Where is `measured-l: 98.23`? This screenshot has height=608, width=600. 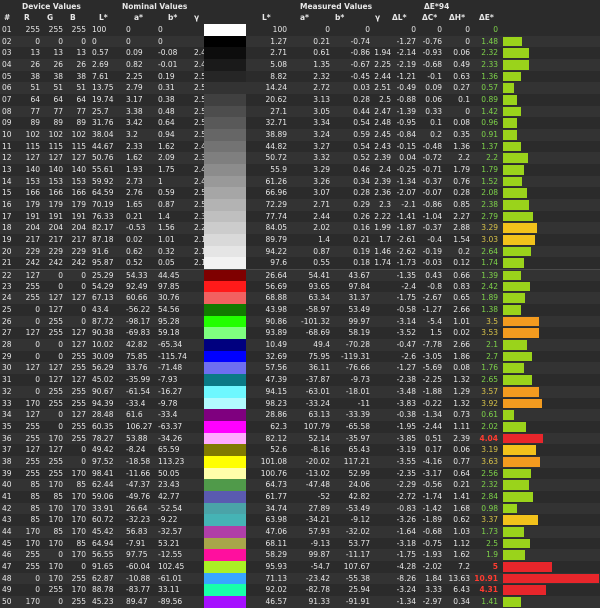
measured-l: 98.23 is located at coordinates (276, 403).